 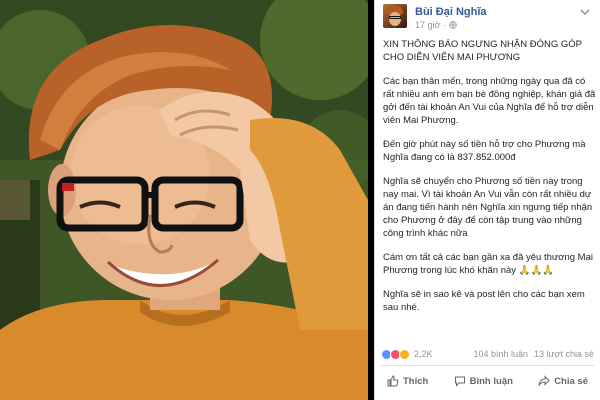 I want to click on reactions-bar: 2,2K 104 bình luận 13 lượt chia sẻ, so click(x=487, y=354).